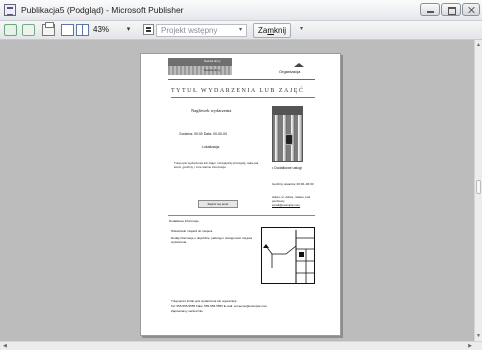  Describe the element at coordinates (101, 29) in the screenshot. I see `zoom-value: 43%` at that location.